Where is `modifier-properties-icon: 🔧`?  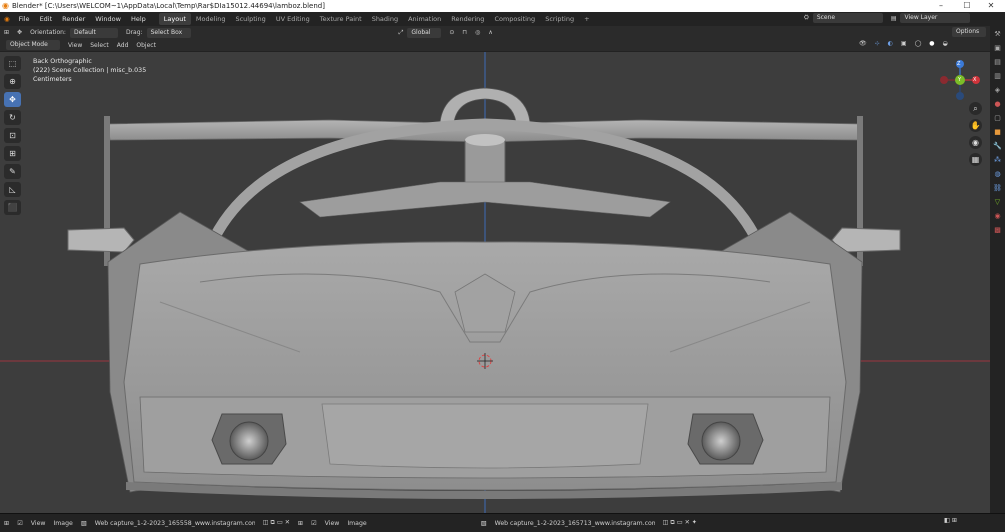 modifier-properties-icon: 🔧 is located at coordinates (997, 146).